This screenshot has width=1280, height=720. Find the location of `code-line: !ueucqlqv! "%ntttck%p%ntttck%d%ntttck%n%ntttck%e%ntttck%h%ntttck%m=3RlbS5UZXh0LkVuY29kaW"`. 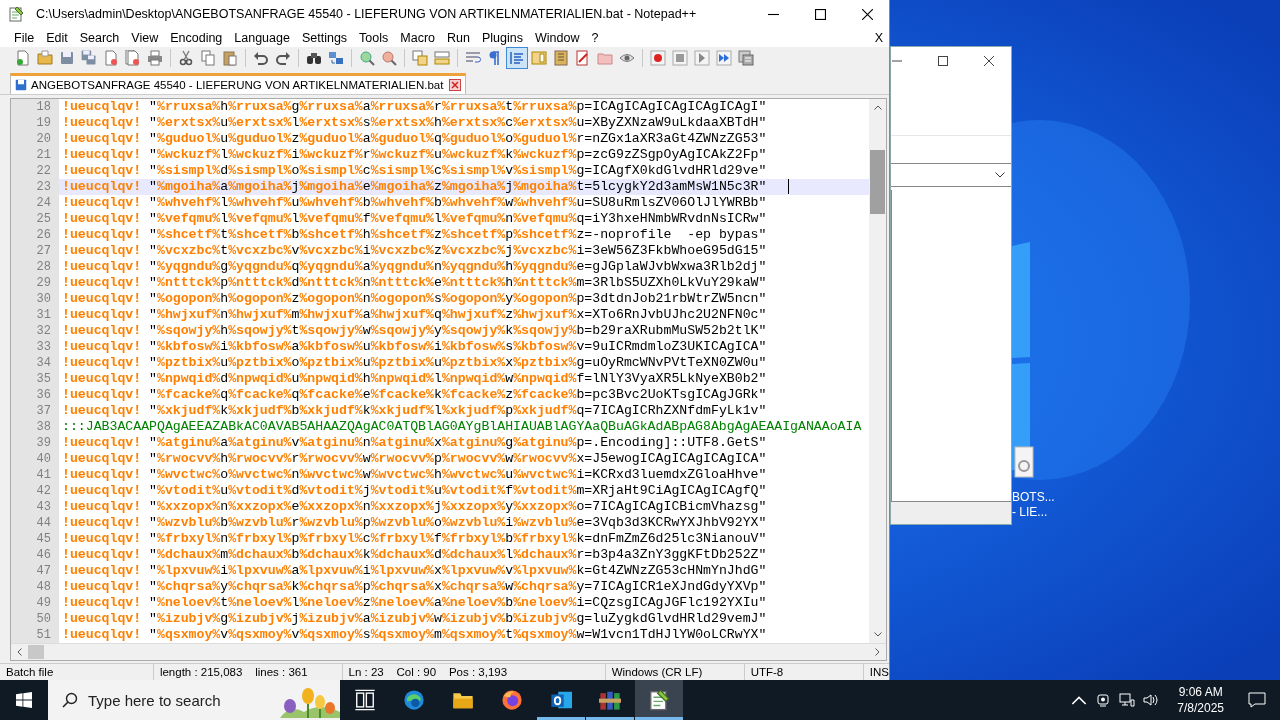

code-line: !ueucqlqv! "%ntttck%p%ntttck%d%ntttck%n%ntttck%e%ntttck%h%ntttck%m=3RlbS5UZXh0LkVuY29kaW" is located at coordinates (414, 283).